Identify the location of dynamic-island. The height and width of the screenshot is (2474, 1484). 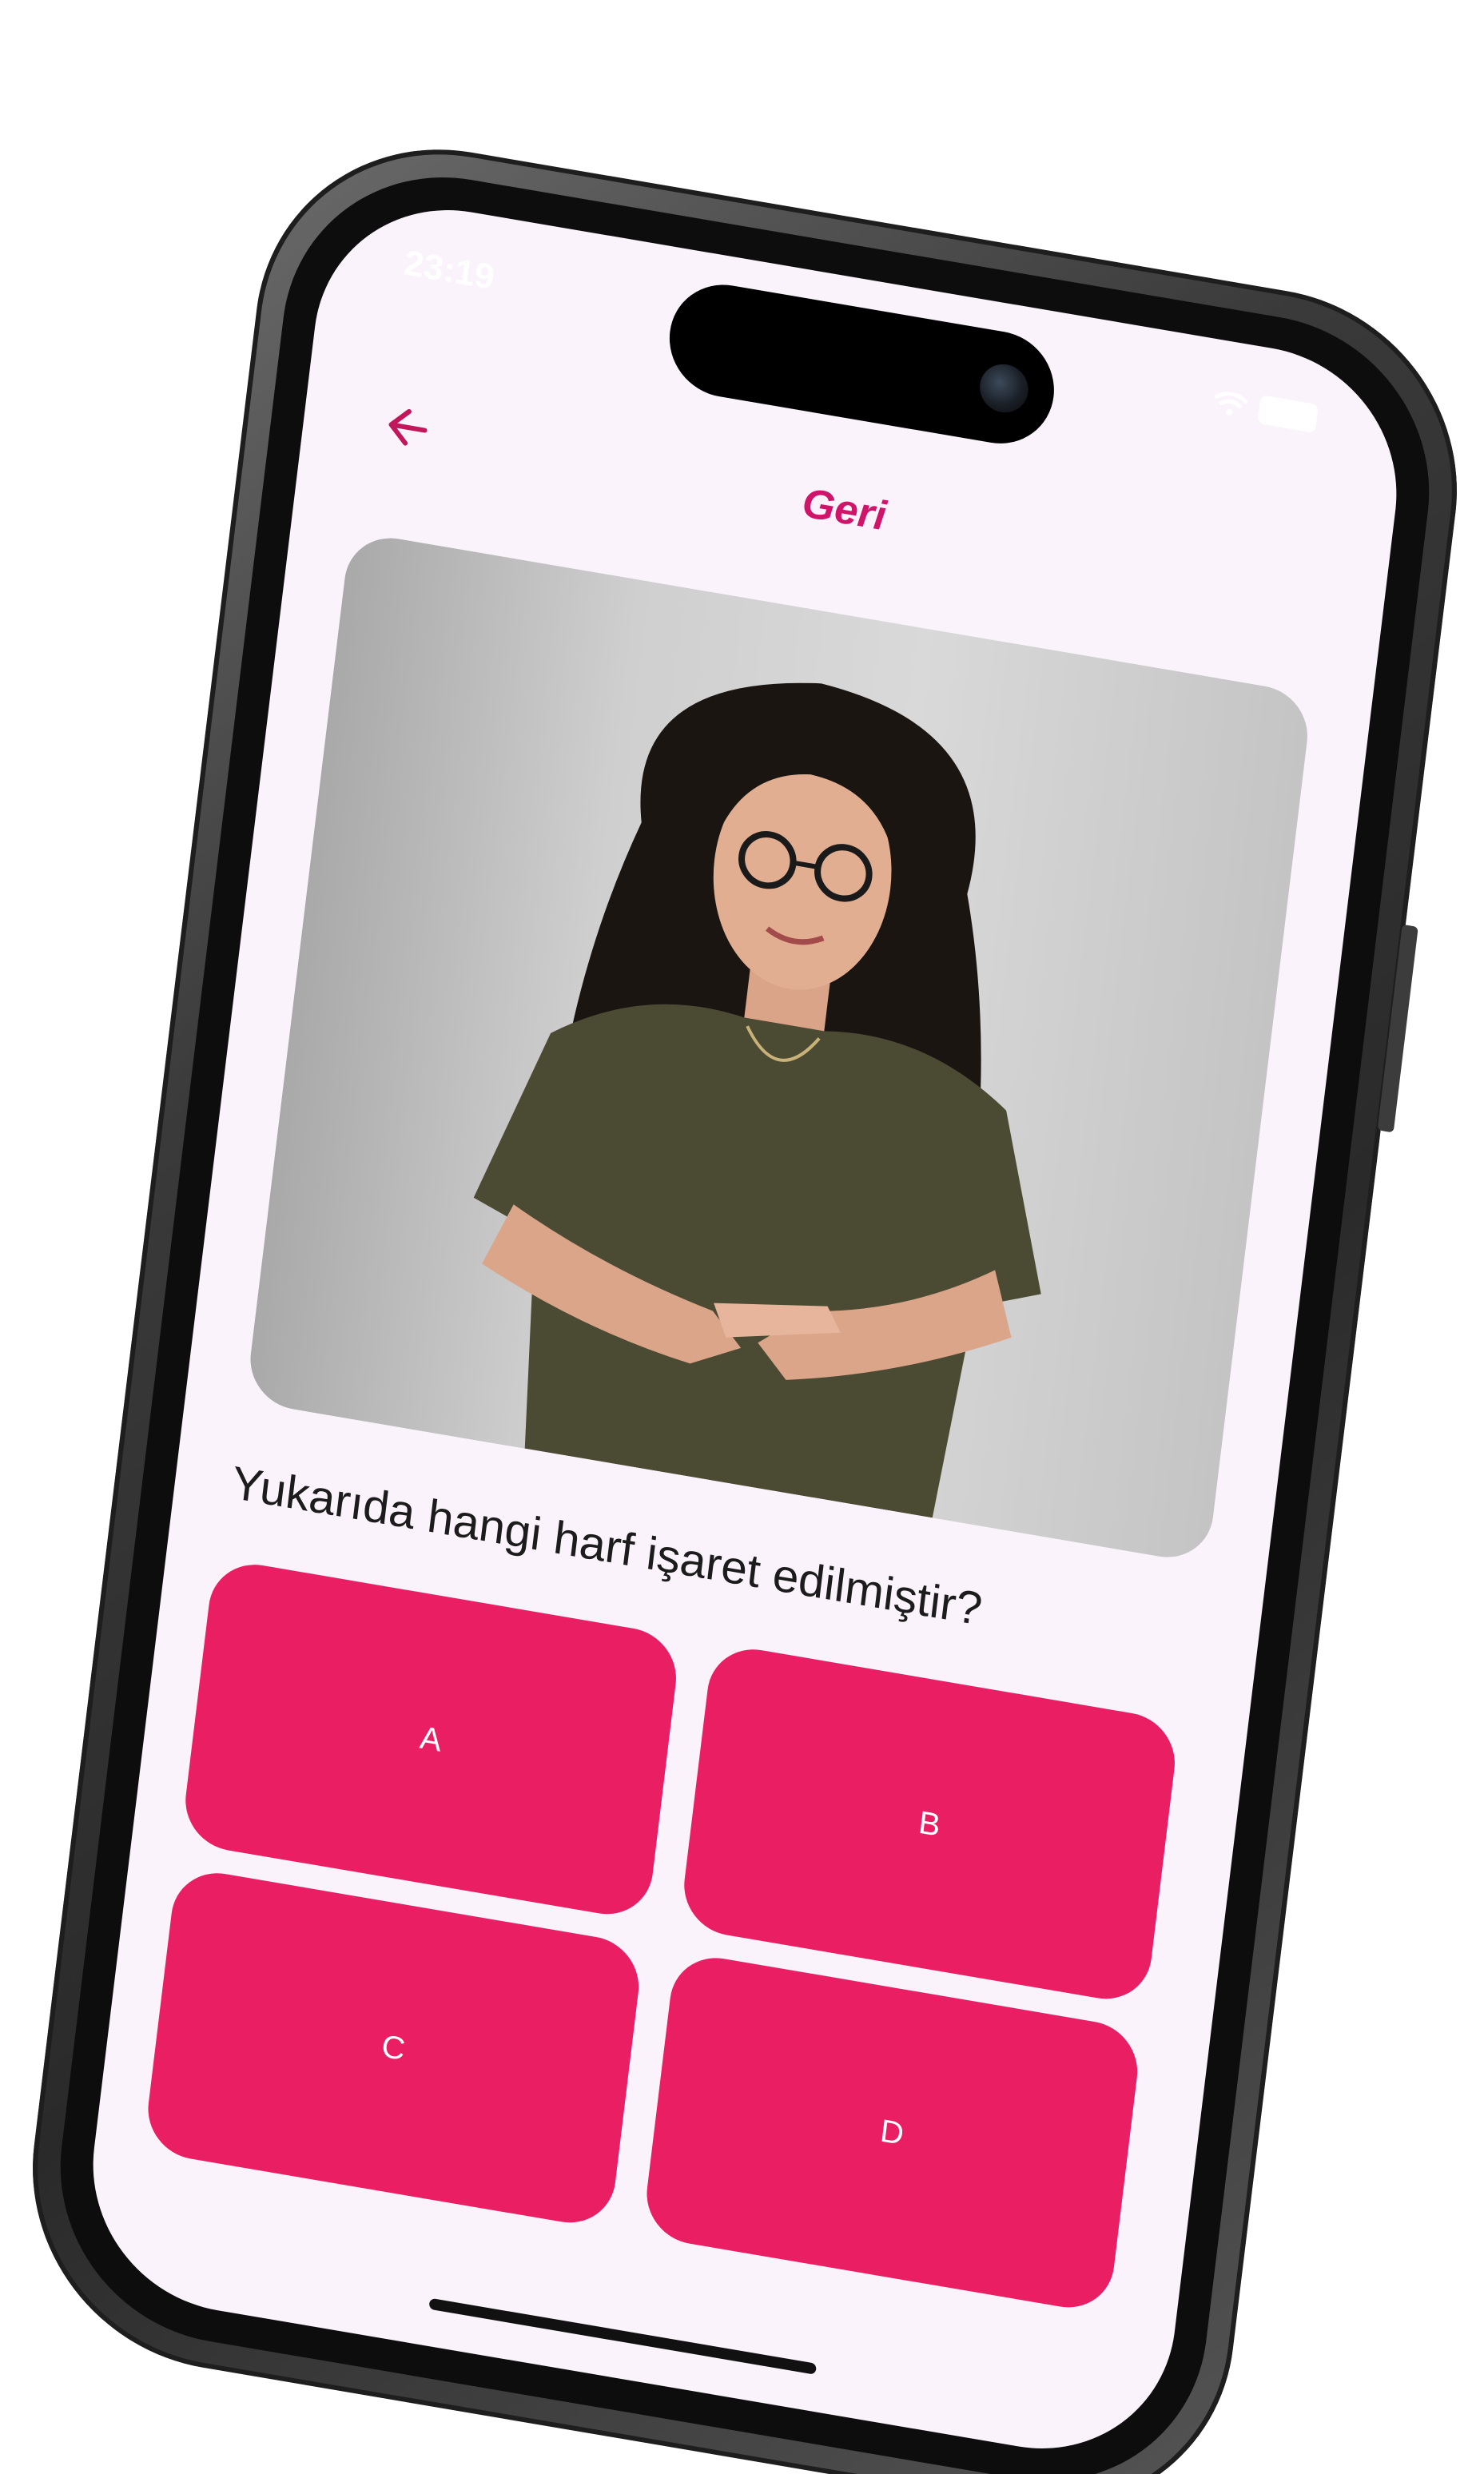
(861, 364).